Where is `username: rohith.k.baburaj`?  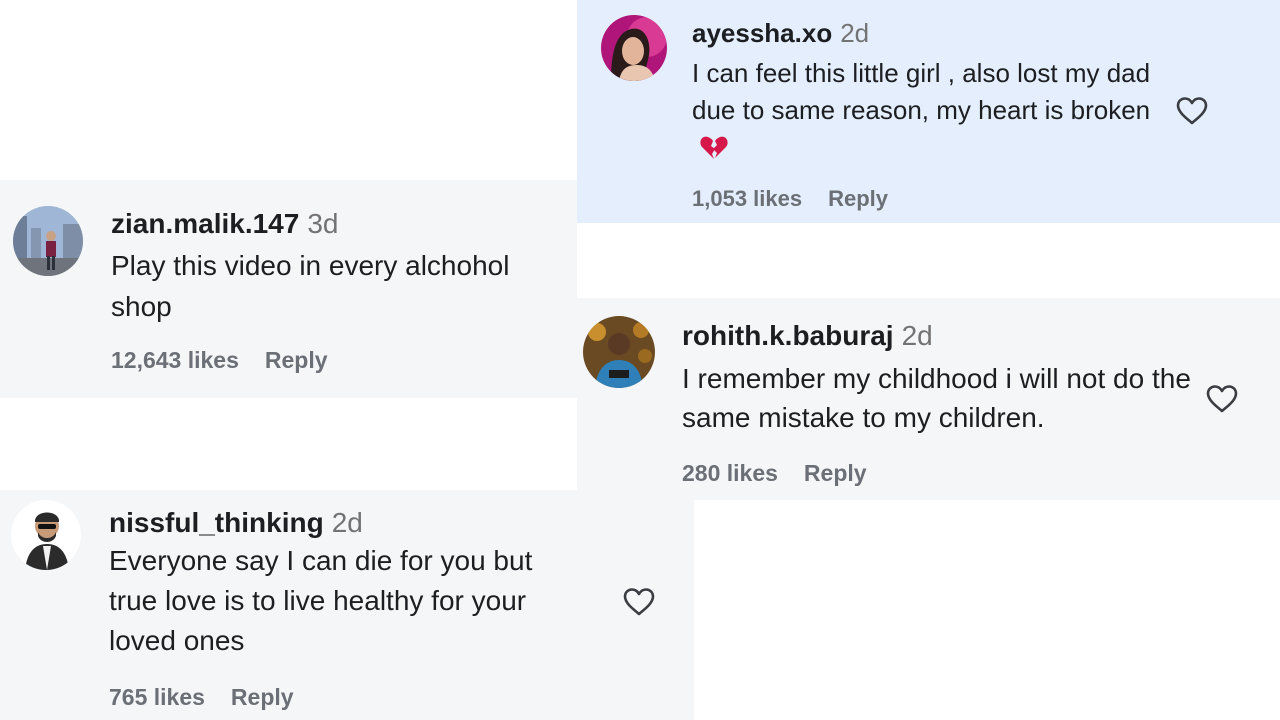 username: rohith.k.baburaj is located at coordinates (788, 335).